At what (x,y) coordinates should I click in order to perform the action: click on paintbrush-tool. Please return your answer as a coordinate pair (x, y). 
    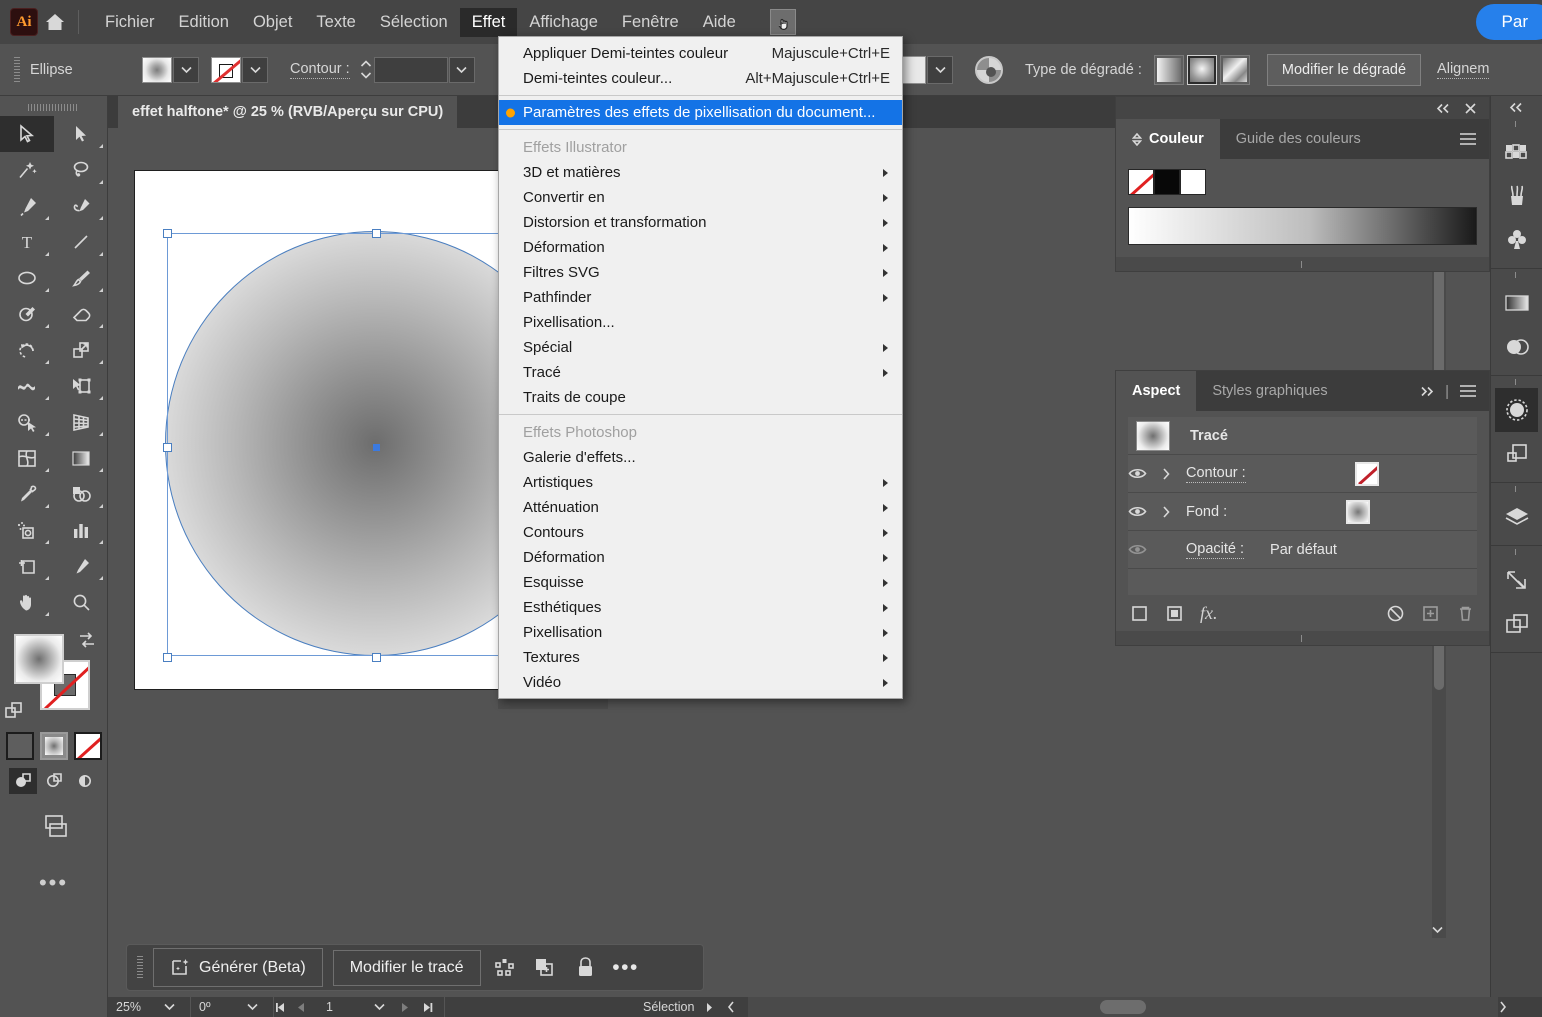
    Looking at the image, I should click on (81, 278).